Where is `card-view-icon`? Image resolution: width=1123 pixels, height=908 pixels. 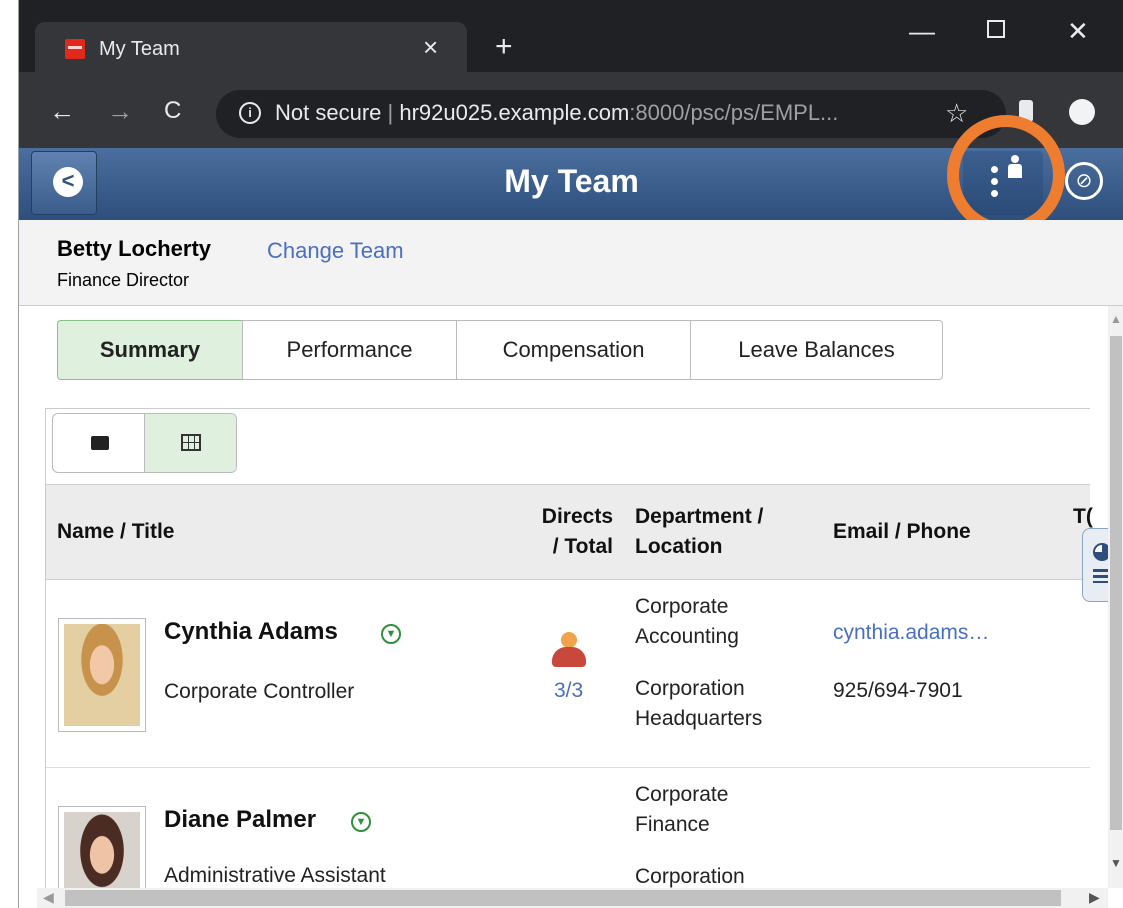
card-view-icon is located at coordinates (100, 443).